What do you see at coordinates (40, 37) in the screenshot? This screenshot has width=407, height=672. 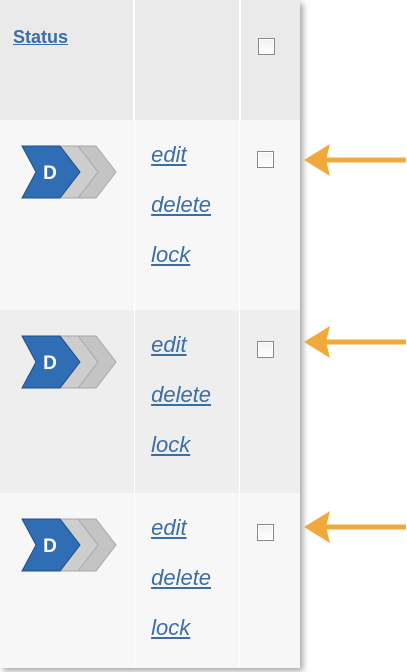 I see `status-sort-link: Status` at bounding box center [40, 37].